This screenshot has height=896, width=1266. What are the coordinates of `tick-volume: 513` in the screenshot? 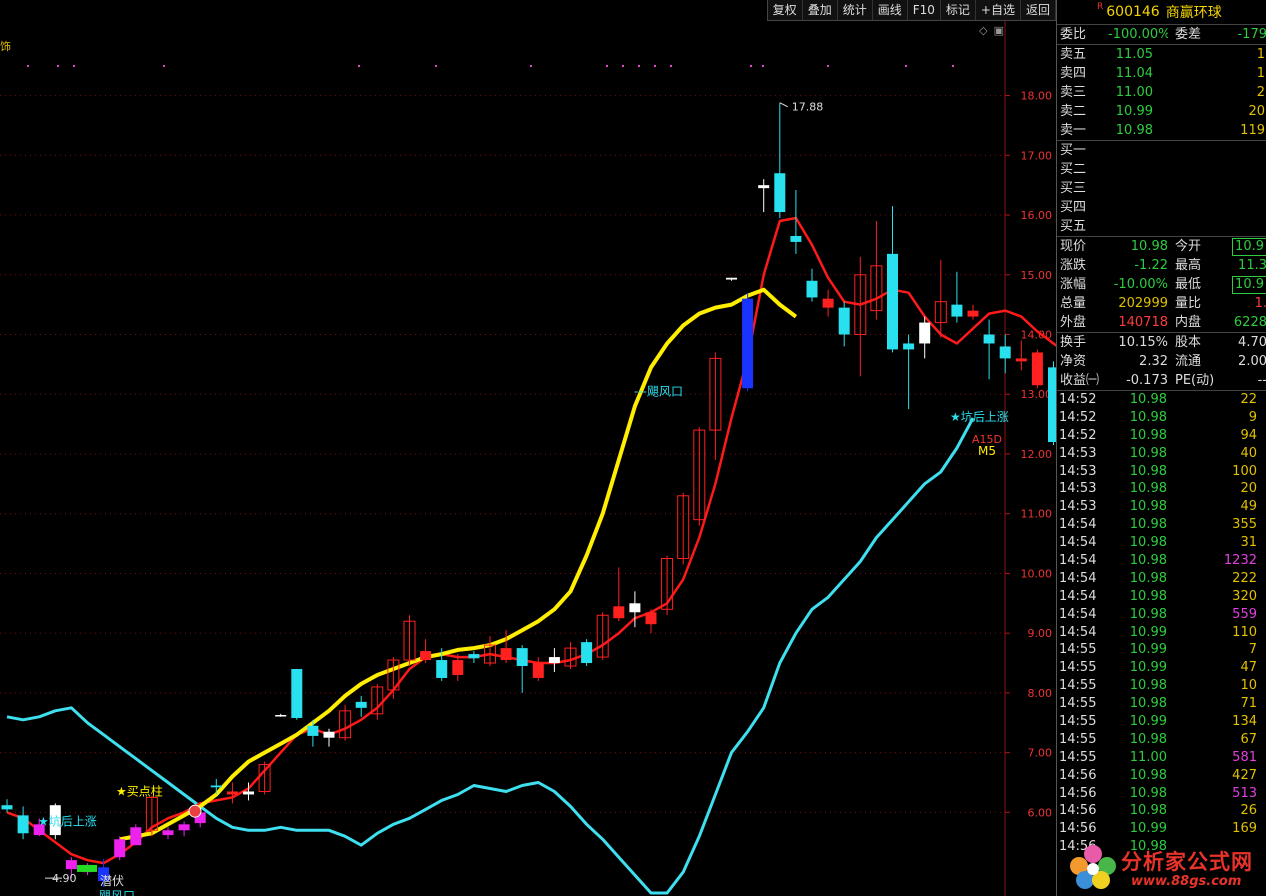 It's located at (1244, 793).